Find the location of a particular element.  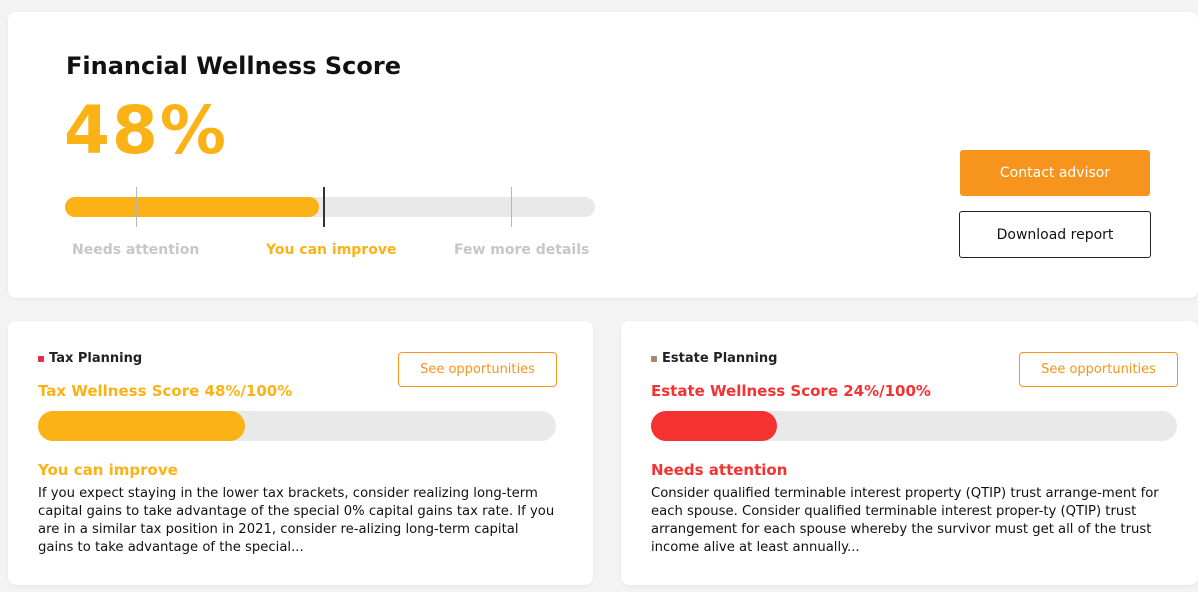

estate-wellness-score: Estate Wellness Score 24%/100% is located at coordinates (791, 391).